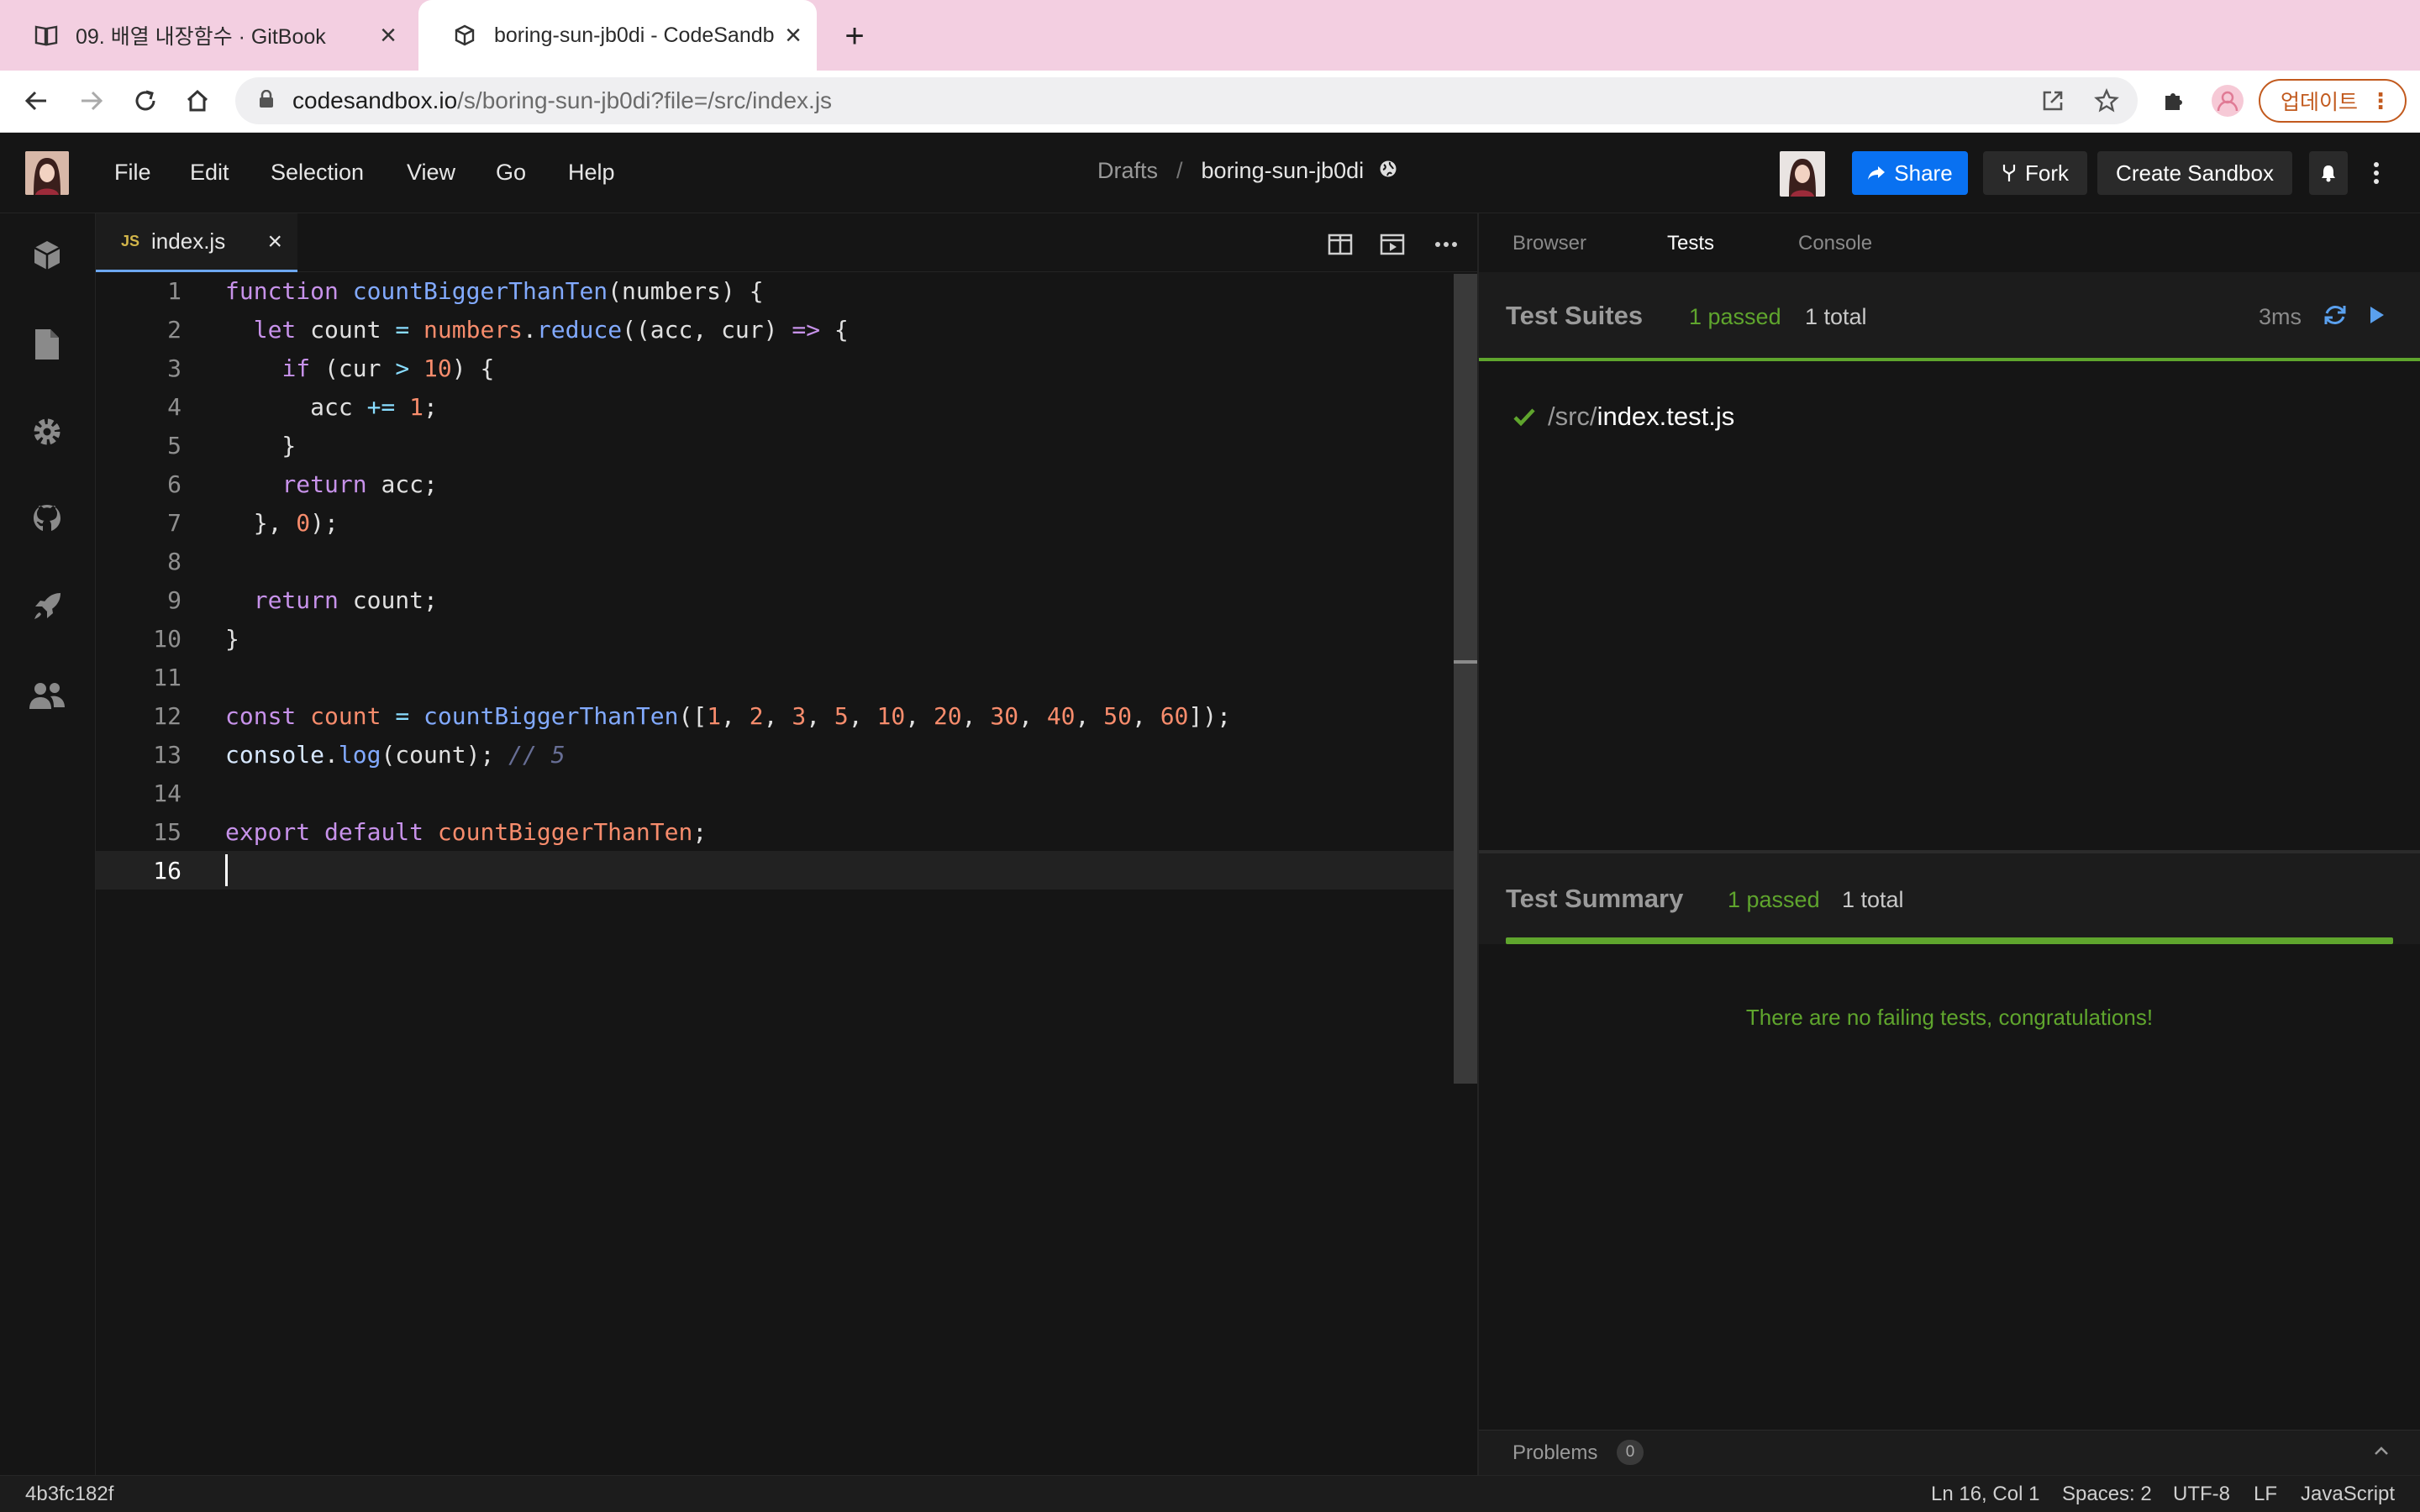  I want to click on tab-console: Console, so click(1835, 243).